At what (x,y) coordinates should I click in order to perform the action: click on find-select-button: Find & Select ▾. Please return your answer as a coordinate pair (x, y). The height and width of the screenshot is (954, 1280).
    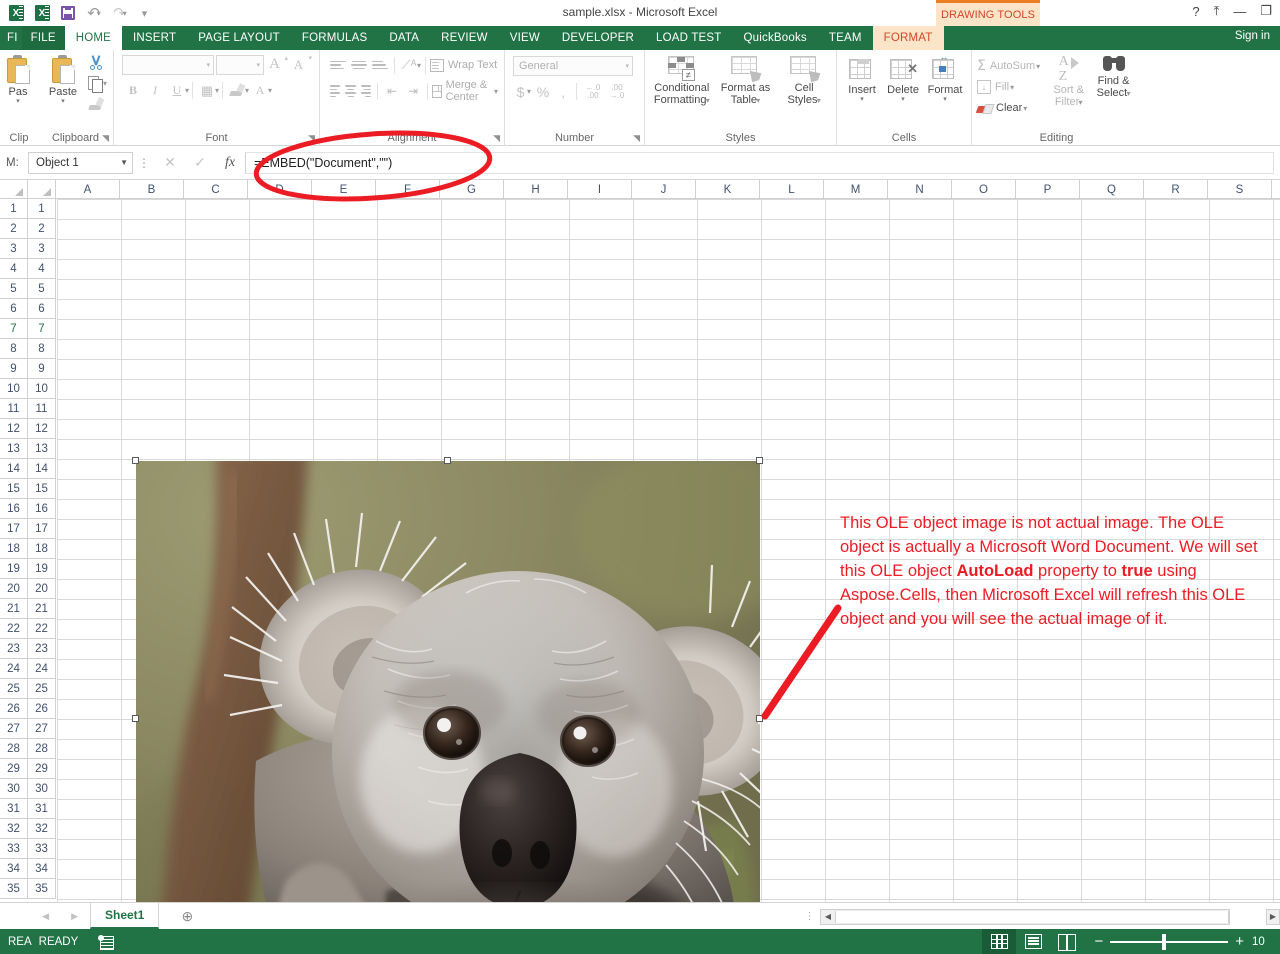
    Looking at the image, I should click on (1113, 77).